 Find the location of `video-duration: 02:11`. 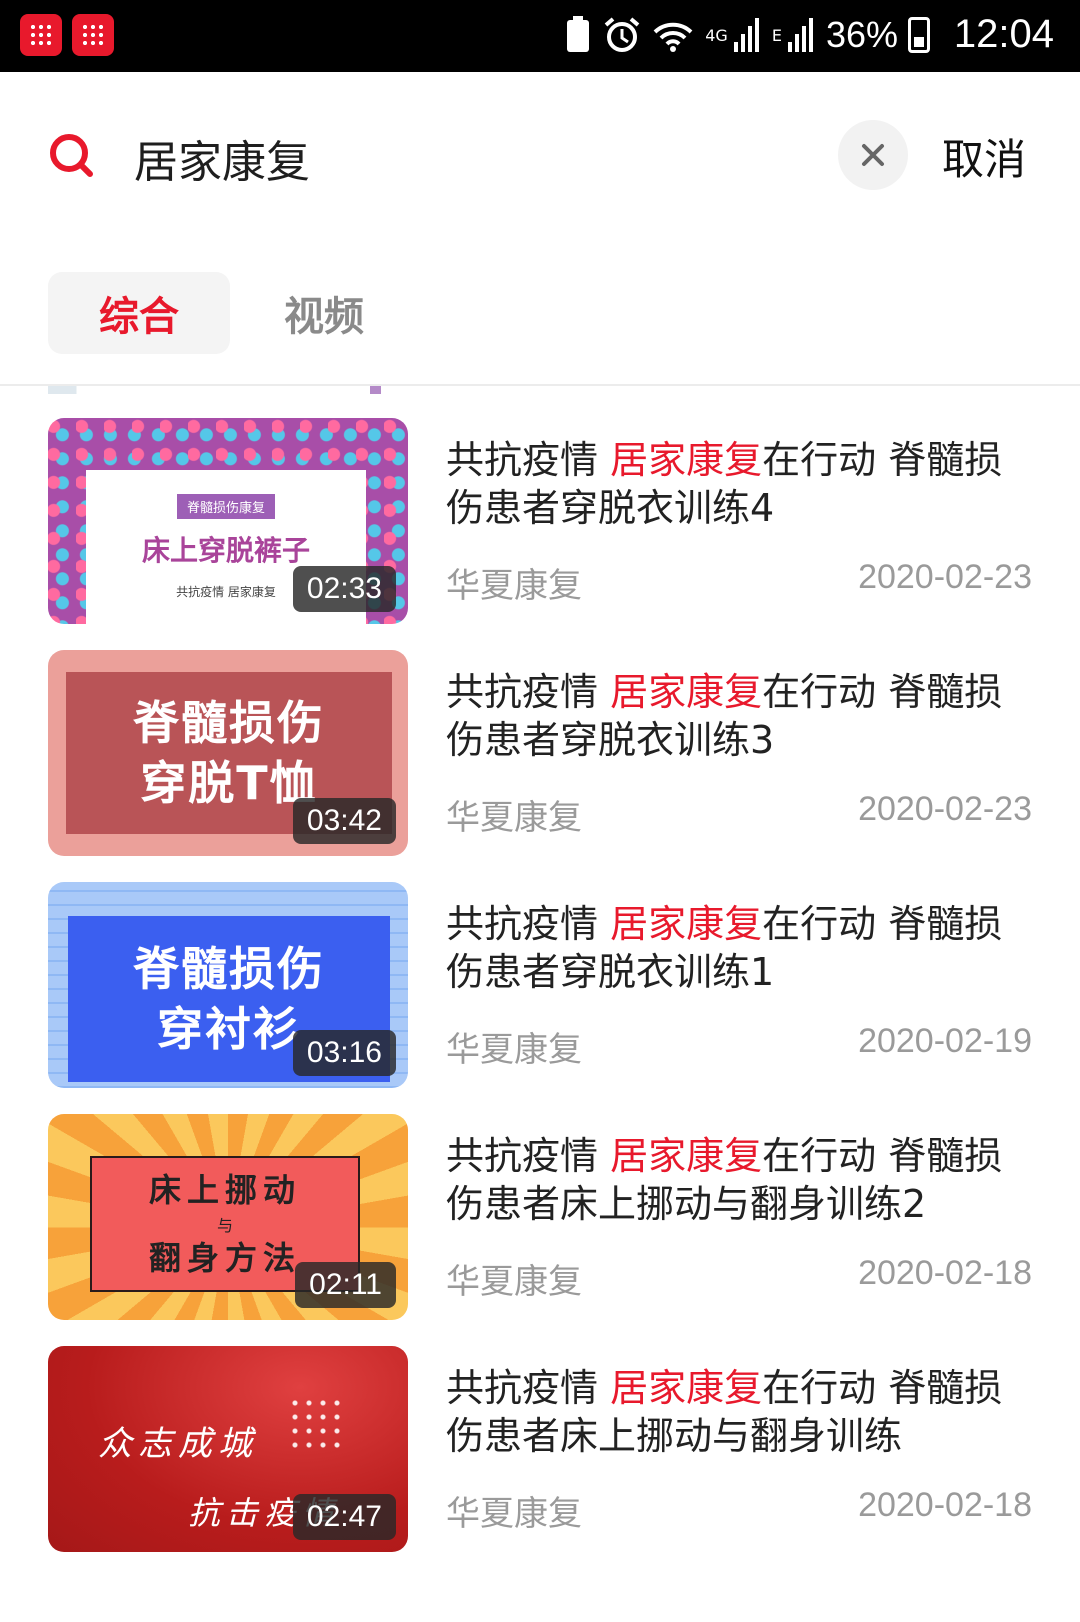

video-duration: 02:11 is located at coordinates (345, 1285).